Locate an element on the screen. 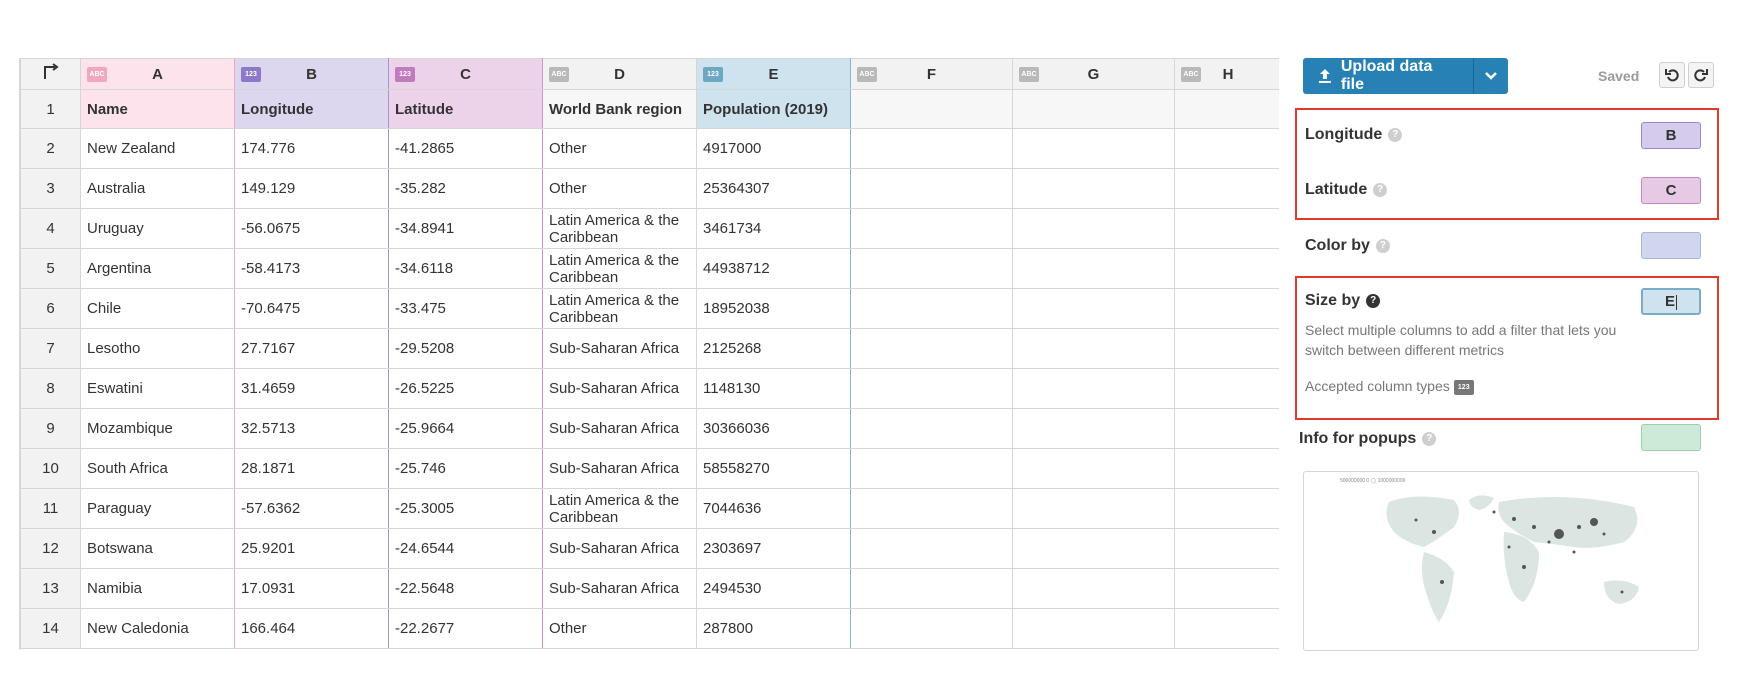  cell: 174.776 is located at coordinates (311, 148).